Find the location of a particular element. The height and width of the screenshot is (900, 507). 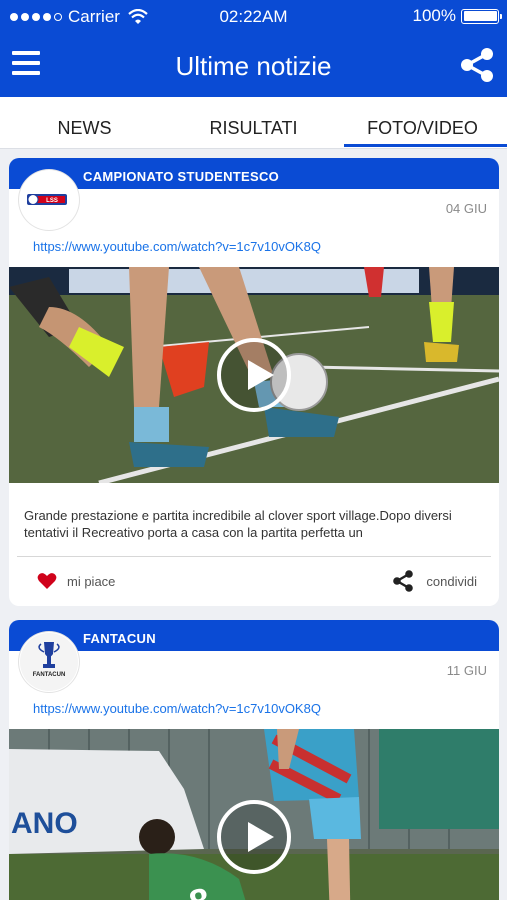

post-title: FANTACUN is located at coordinates (254, 635).